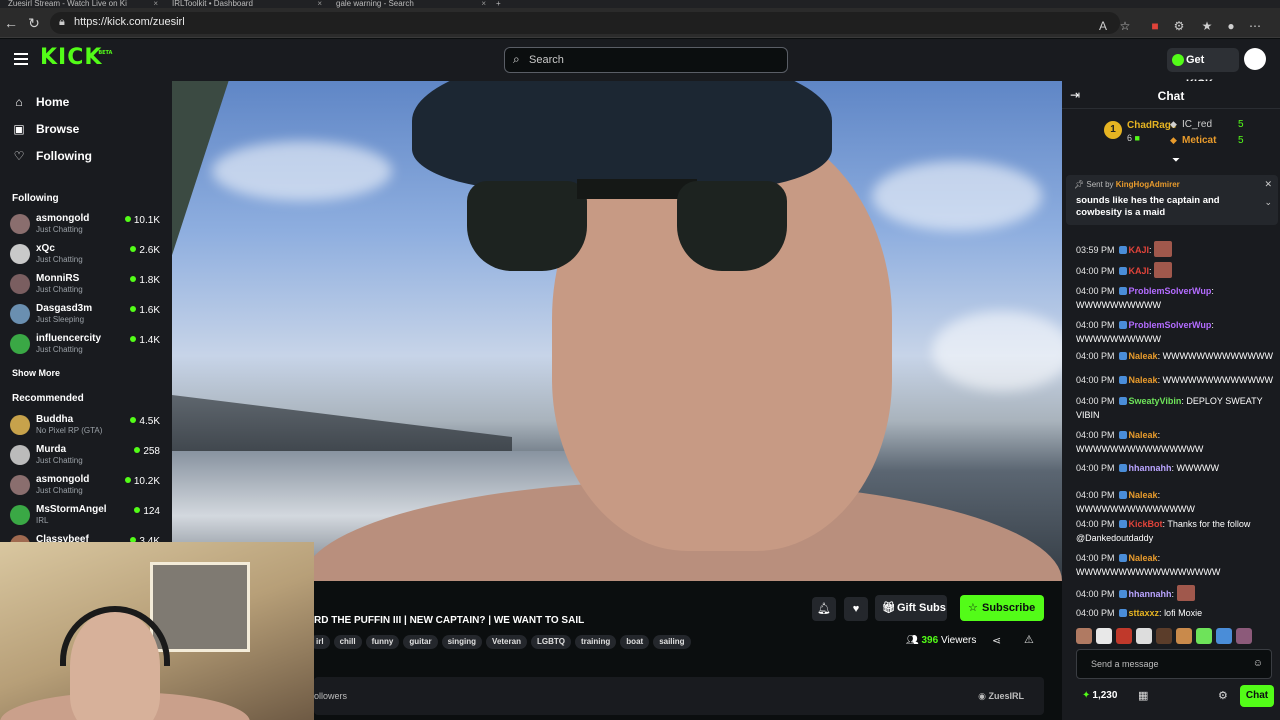  I want to click on viewer-count-text: 10.2K, so click(146, 481).